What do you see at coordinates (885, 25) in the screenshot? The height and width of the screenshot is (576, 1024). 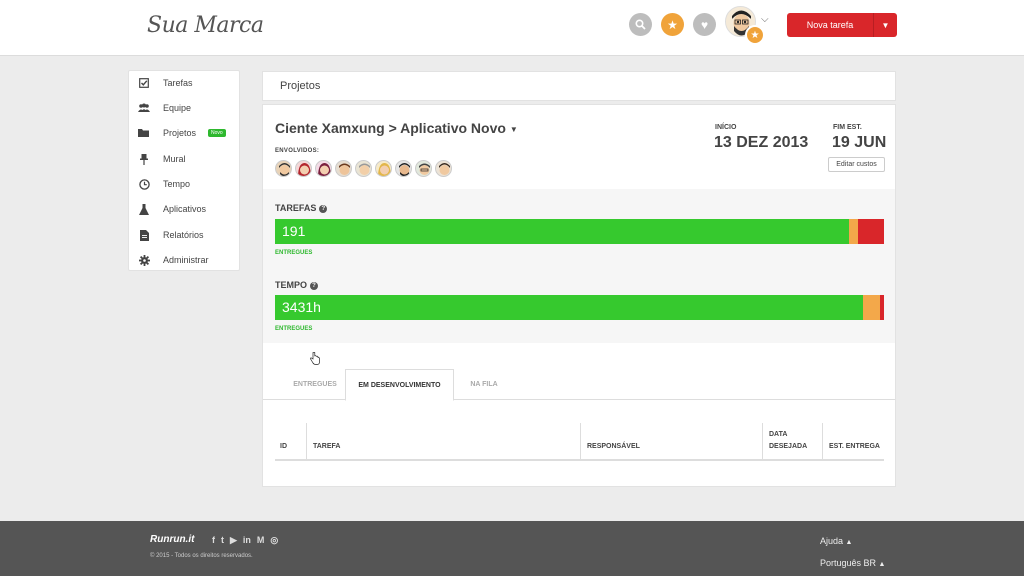 I see `new-task-dropdown-icon: ▼` at bounding box center [885, 25].